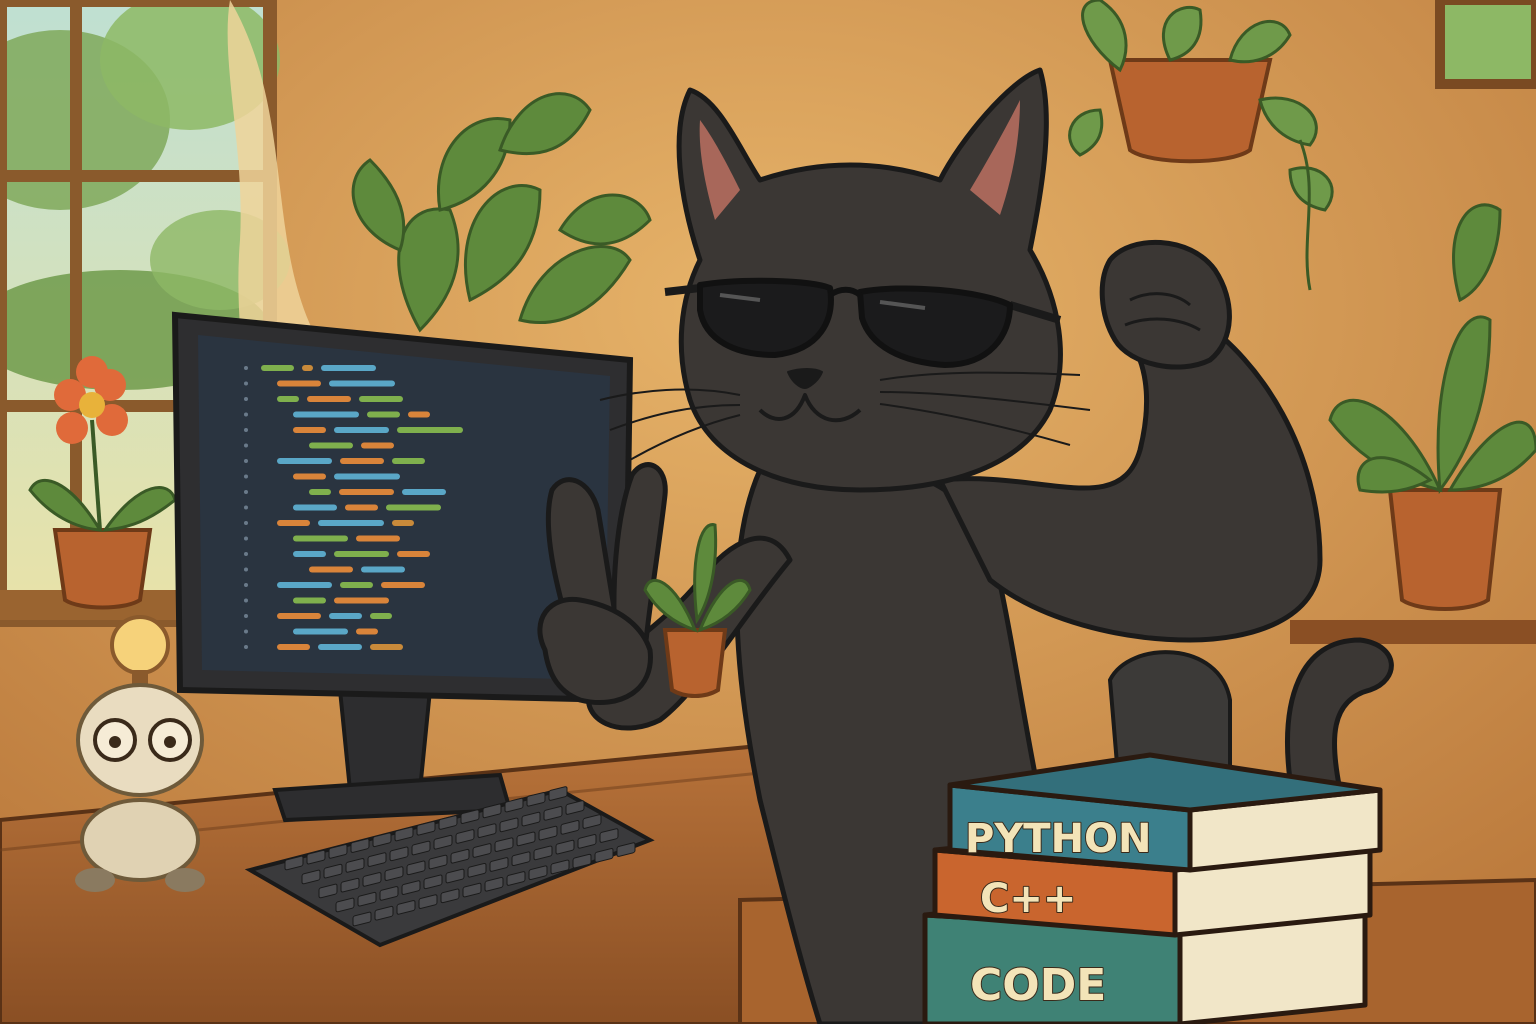  What do you see at coordinates (1485, 44) in the screenshot?
I see `picture-frame` at bounding box center [1485, 44].